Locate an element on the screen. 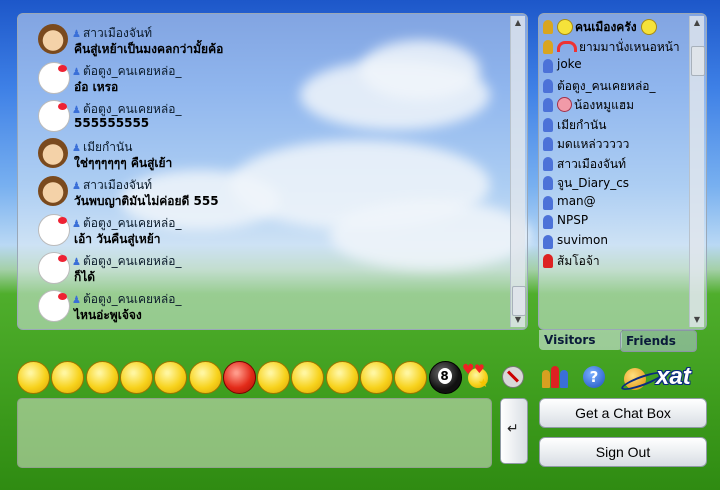 This screenshot has width=720, height=490. user-list-item: man@ is located at coordinates (616, 203).